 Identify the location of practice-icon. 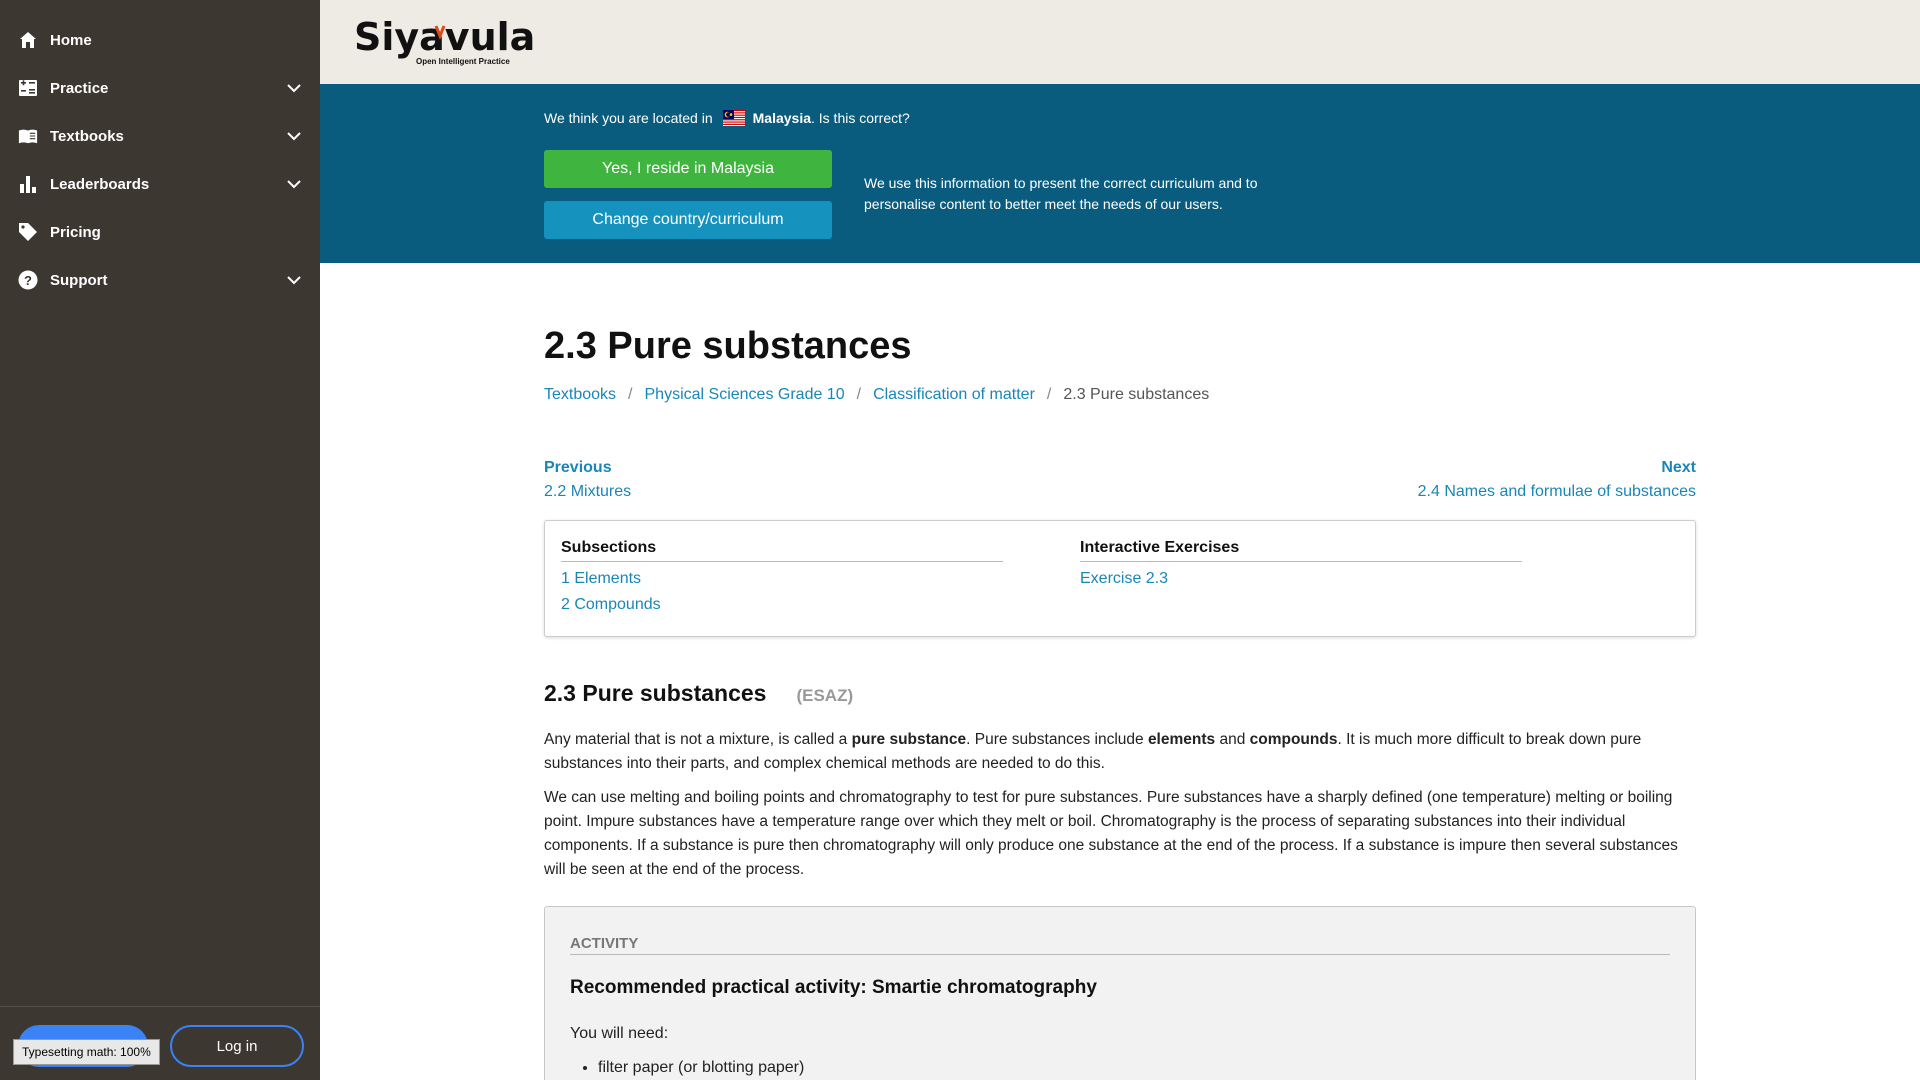
(28, 88).